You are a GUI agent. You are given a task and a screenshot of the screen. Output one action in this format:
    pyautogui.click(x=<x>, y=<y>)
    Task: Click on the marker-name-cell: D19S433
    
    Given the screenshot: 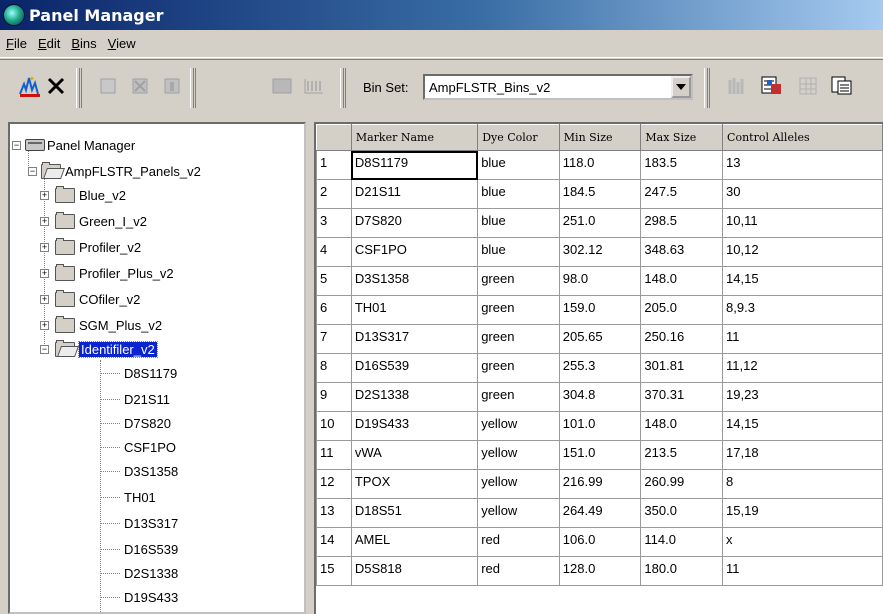 What is the action you would take?
    pyautogui.click(x=414, y=426)
    